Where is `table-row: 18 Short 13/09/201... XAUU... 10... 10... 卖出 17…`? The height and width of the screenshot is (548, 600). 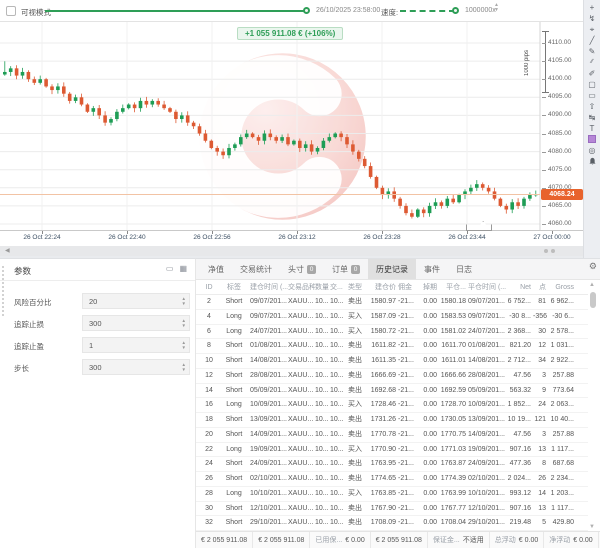
table-row: 18 Short 13/09/201... XAUU... 10... 10... 卖出 17… is located at coordinates (392, 420).